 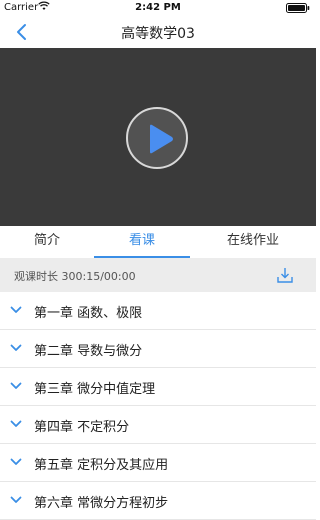 What do you see at coordinates (158, 349) in the screenshot?
I see `chapter-item: 第二章 导数与微分` at bounding box center [158, 349].